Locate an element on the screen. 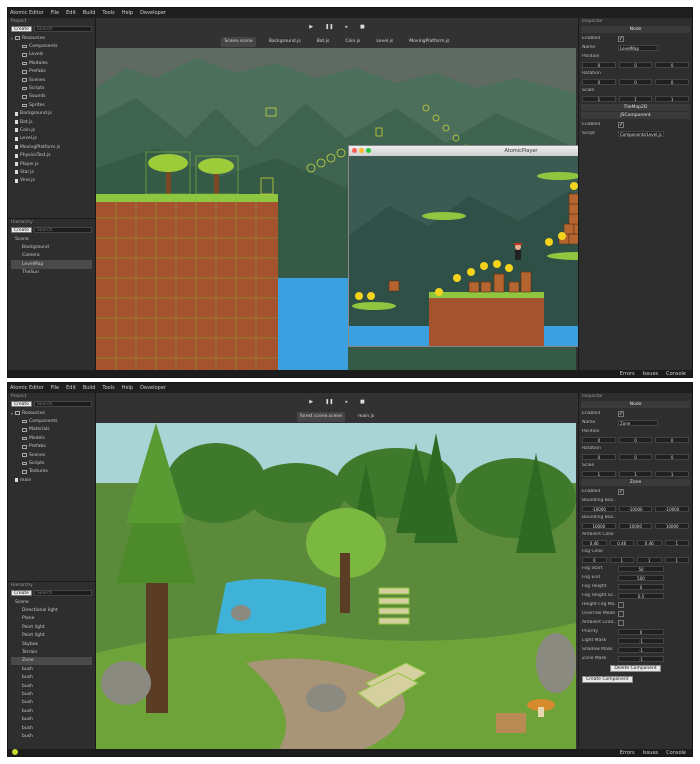 This screenshot has width=700, height=764. stop-icon: ■ is located at coordinates (362, 27).